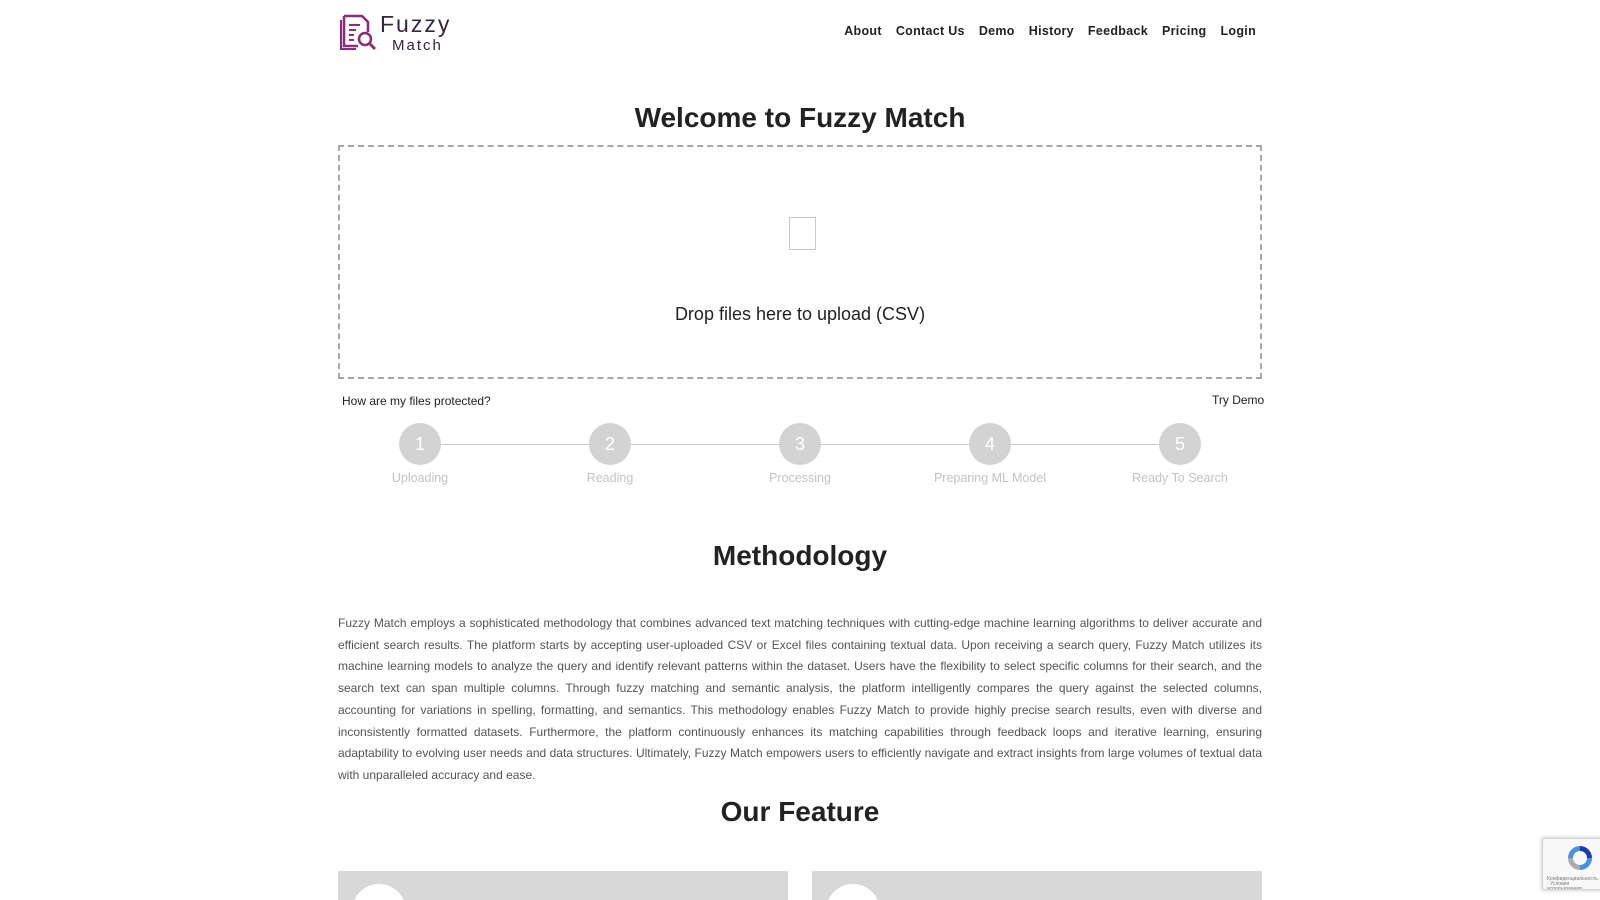 Image resolution: width=1600 pixels, height=900 pixels. What do you see at coordinates (1118, 31) in the screenshot?
I see `nav-feedback: Feedback` at bounding box center [1118, 31].